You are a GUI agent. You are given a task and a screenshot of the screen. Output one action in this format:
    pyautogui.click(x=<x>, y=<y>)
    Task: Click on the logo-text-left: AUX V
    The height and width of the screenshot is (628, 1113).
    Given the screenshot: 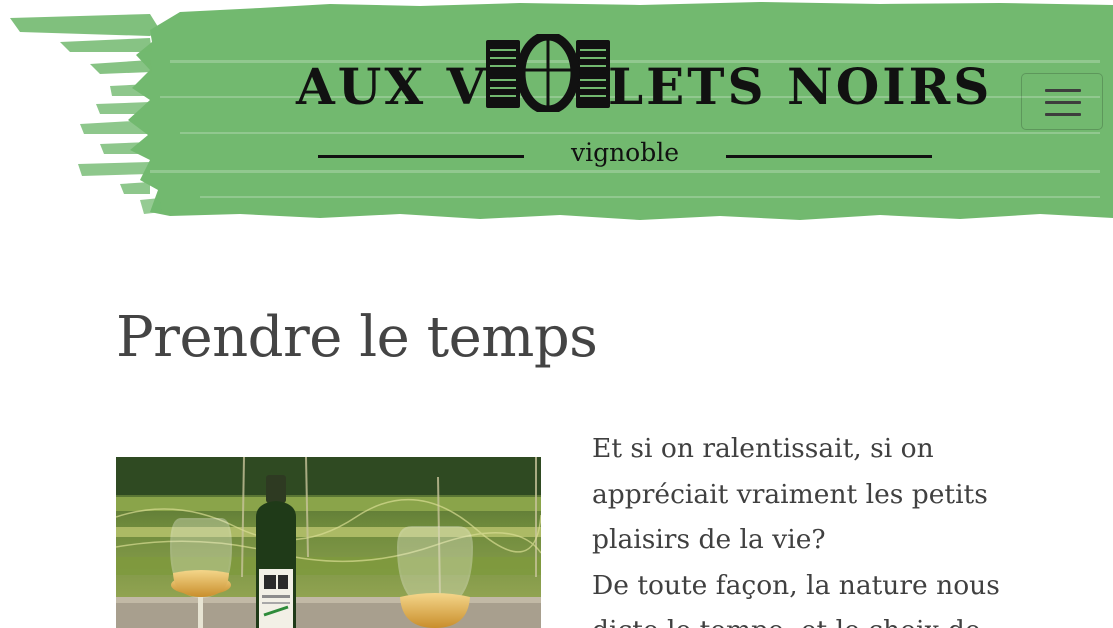 What is the action you would take?
    pyautogui.click(x=392, y=86)
    